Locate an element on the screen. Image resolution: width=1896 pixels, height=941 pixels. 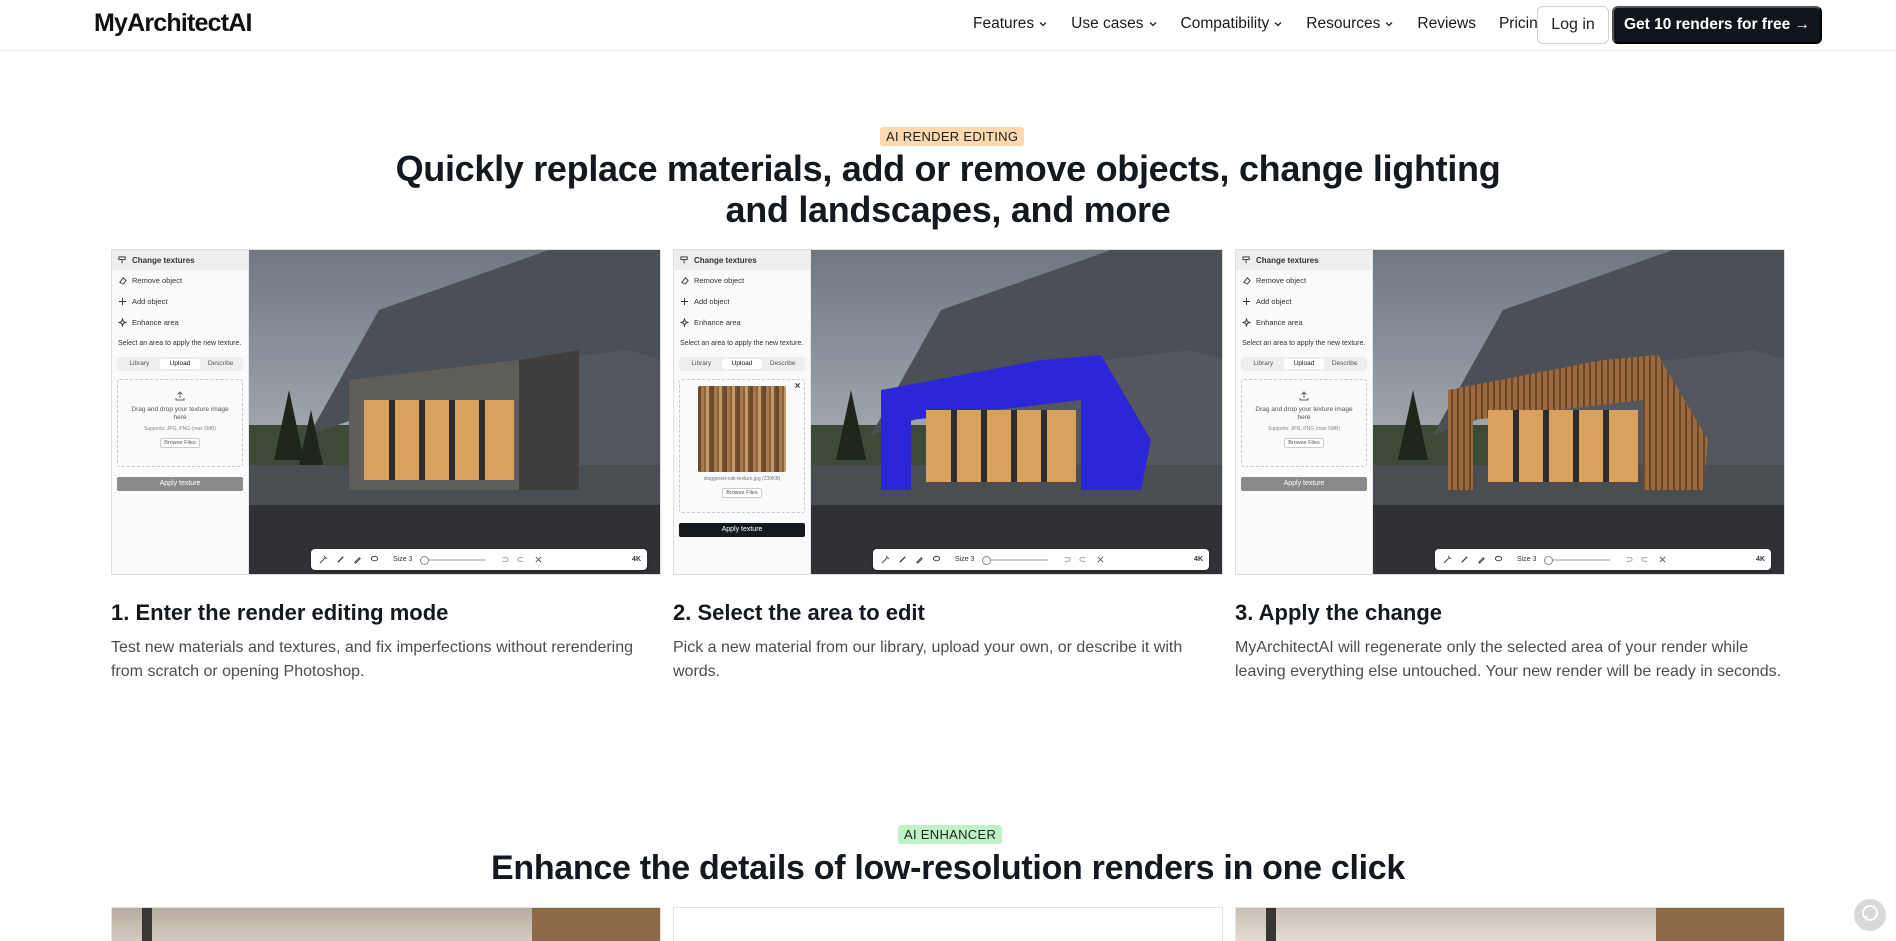
tool-change-textures: Change textures is located at coordinates (180, 260).